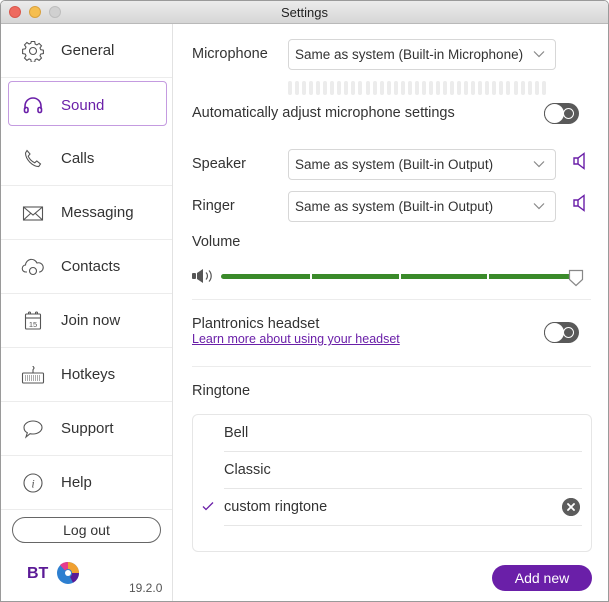  I want to click on sidebar-item-contacts: Contacts, so click(86, 267).